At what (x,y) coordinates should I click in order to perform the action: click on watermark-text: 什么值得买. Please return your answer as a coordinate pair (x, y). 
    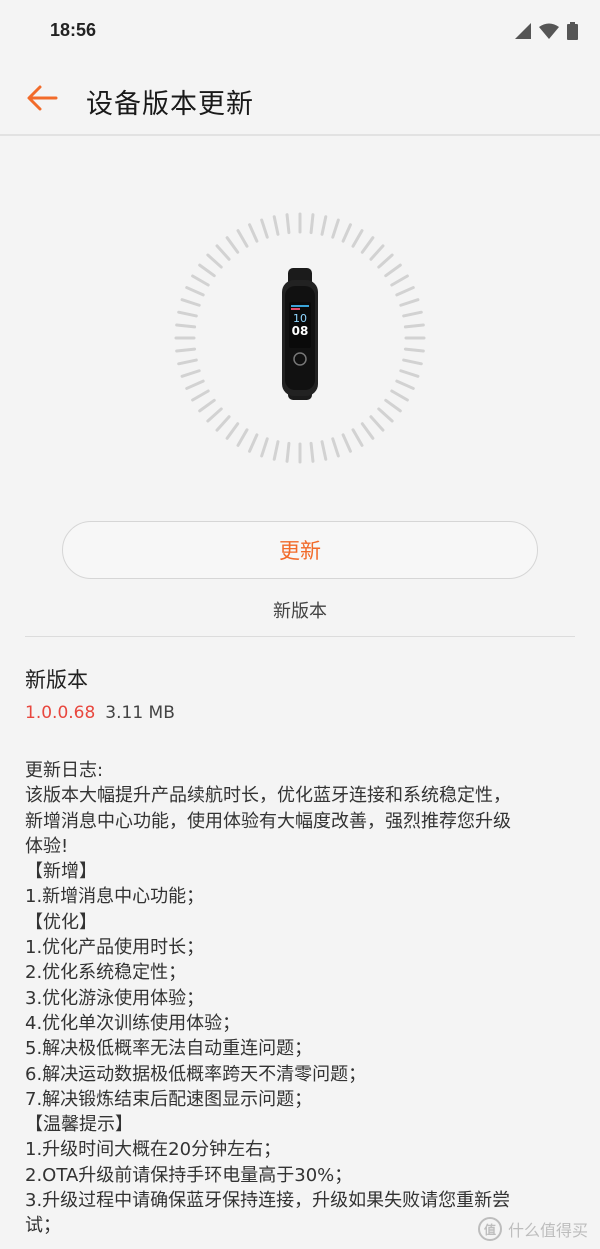
    Looking at the image, I should click on (547, 1230).